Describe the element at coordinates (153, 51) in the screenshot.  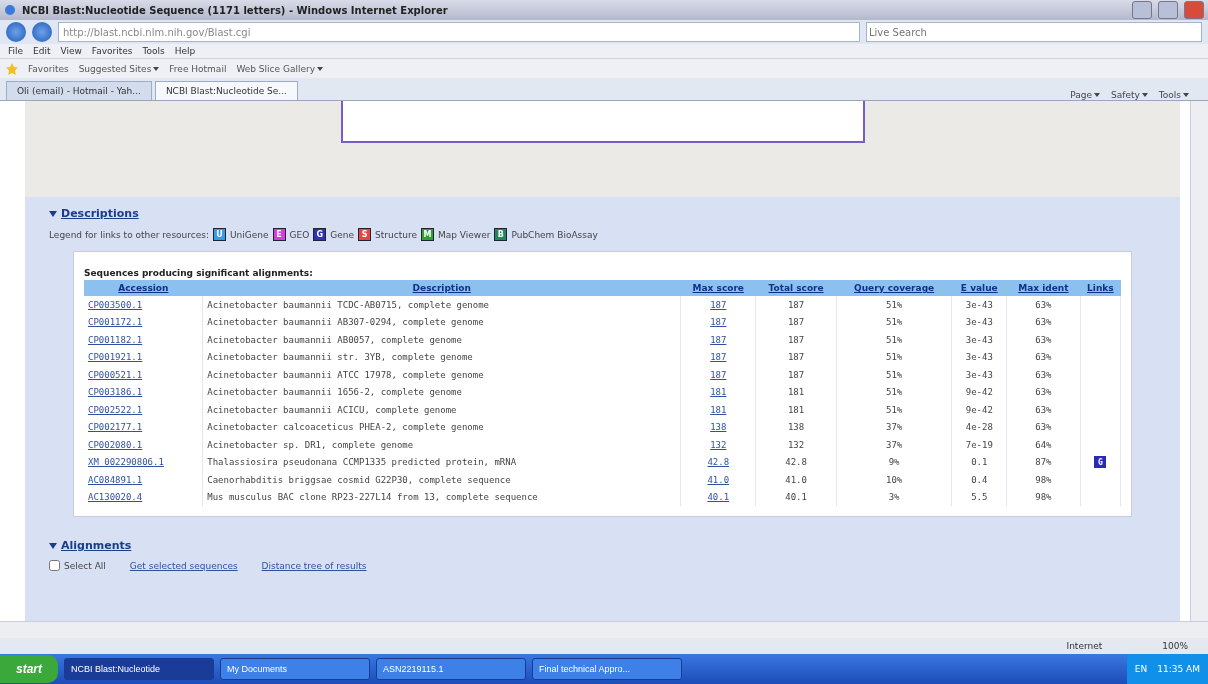
I see `menu-item: Tools` at that location.